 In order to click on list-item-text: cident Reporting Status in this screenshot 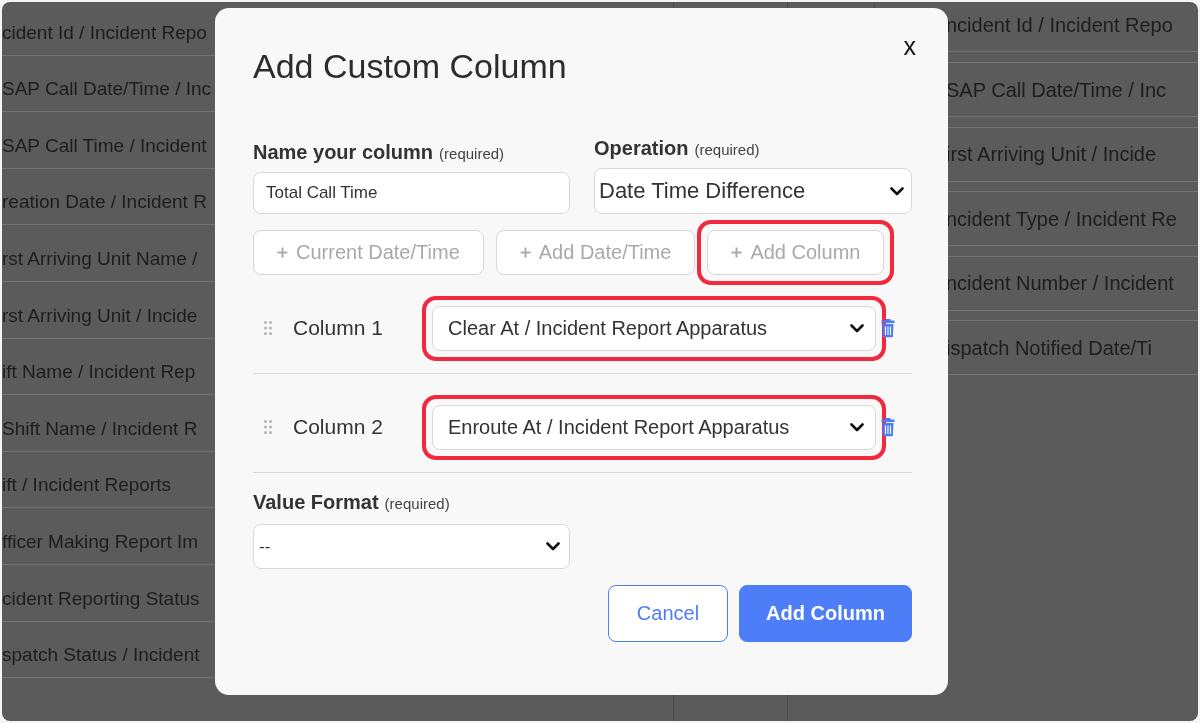, I will do `click(101, 598)`.